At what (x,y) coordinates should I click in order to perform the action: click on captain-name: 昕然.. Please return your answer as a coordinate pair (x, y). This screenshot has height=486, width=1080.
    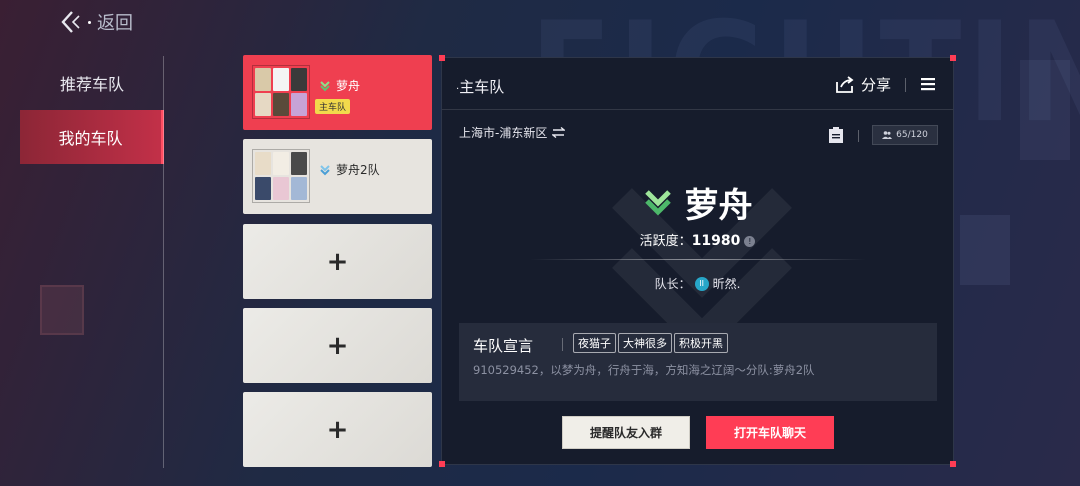
    Looking at the image, I should click on (727, 283).